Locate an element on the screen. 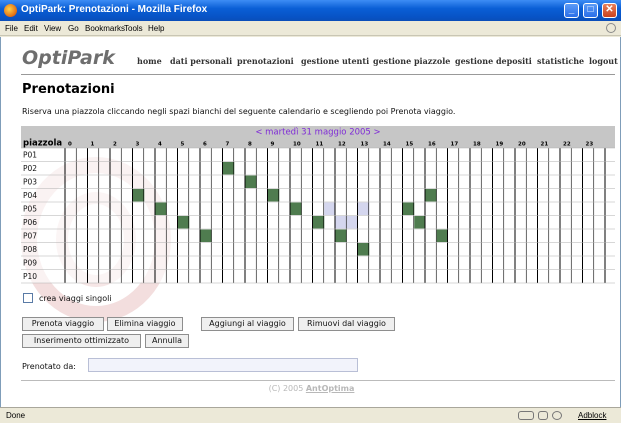 The image size is (621, 423). globe-icon is located at coordinates (557, 415).